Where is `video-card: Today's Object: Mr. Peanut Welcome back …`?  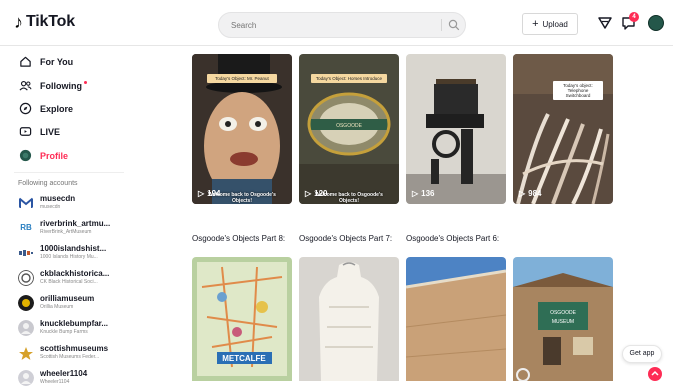
video-card: Today's Object: Mr. Peanut Welcome back … is located at coordinates (242, 129).